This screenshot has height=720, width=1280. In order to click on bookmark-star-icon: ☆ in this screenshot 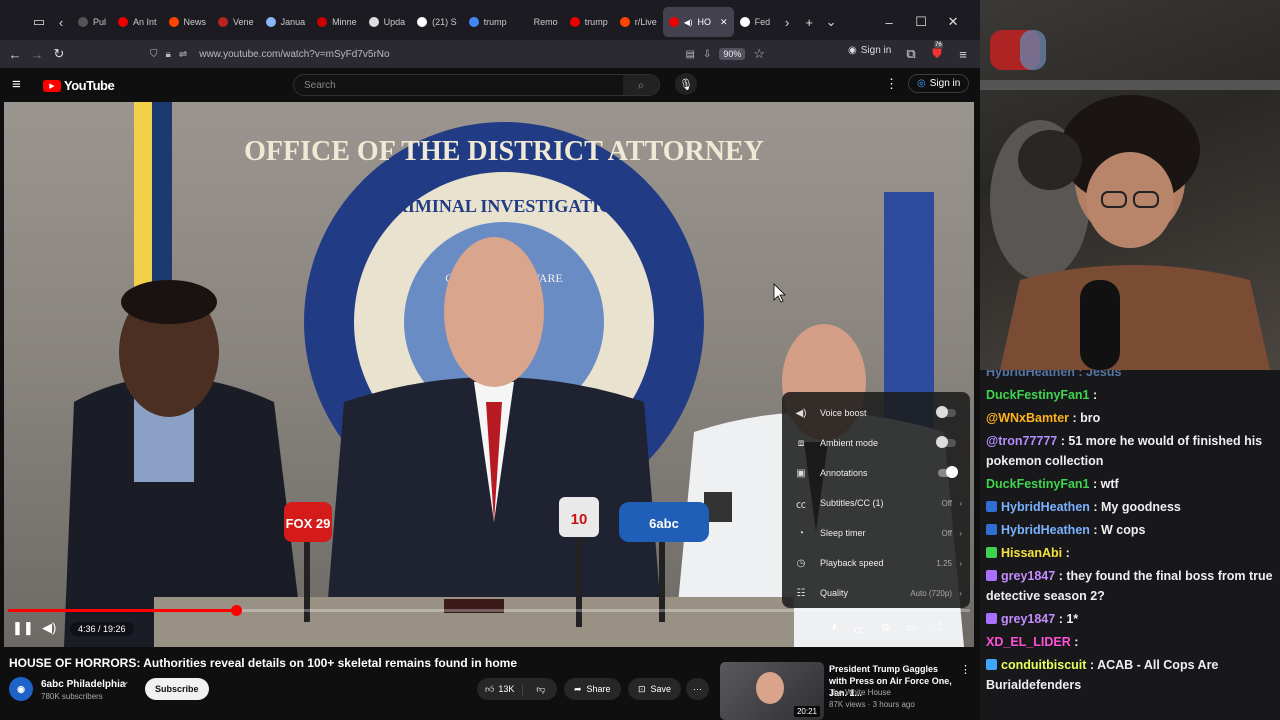, I will do `click(759, 54)`.